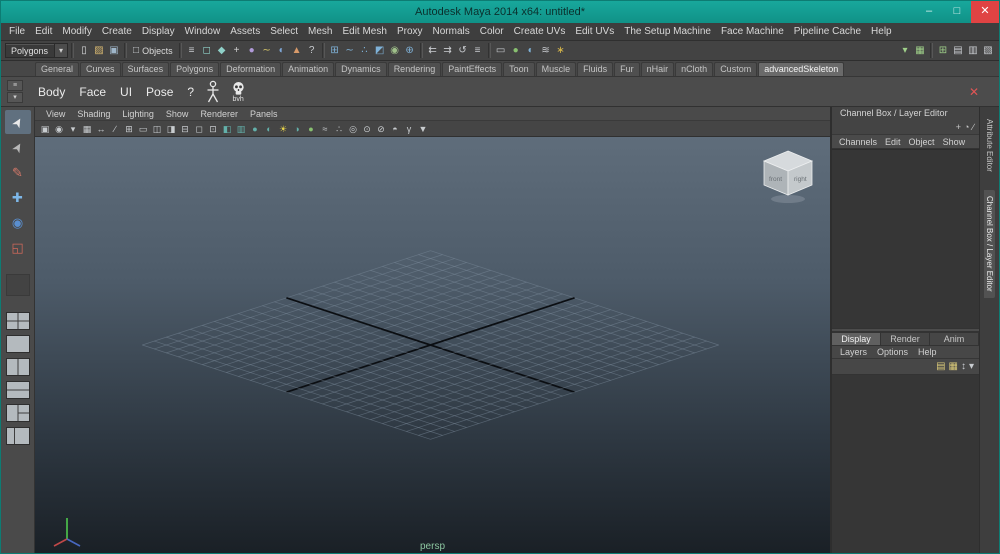 The image size is (1000, 554). Describe the element at coordinates (414, 69) in the screenshot. I see `shelf-tab: Rendering` at that location.